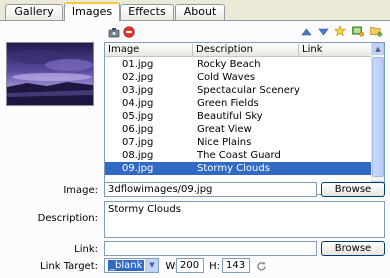 Image resolution: width=390 pixels, height=278 pixels. Describe the element at coordinates (129, 32) in the screenshot. I see `delete-icon` at that location.